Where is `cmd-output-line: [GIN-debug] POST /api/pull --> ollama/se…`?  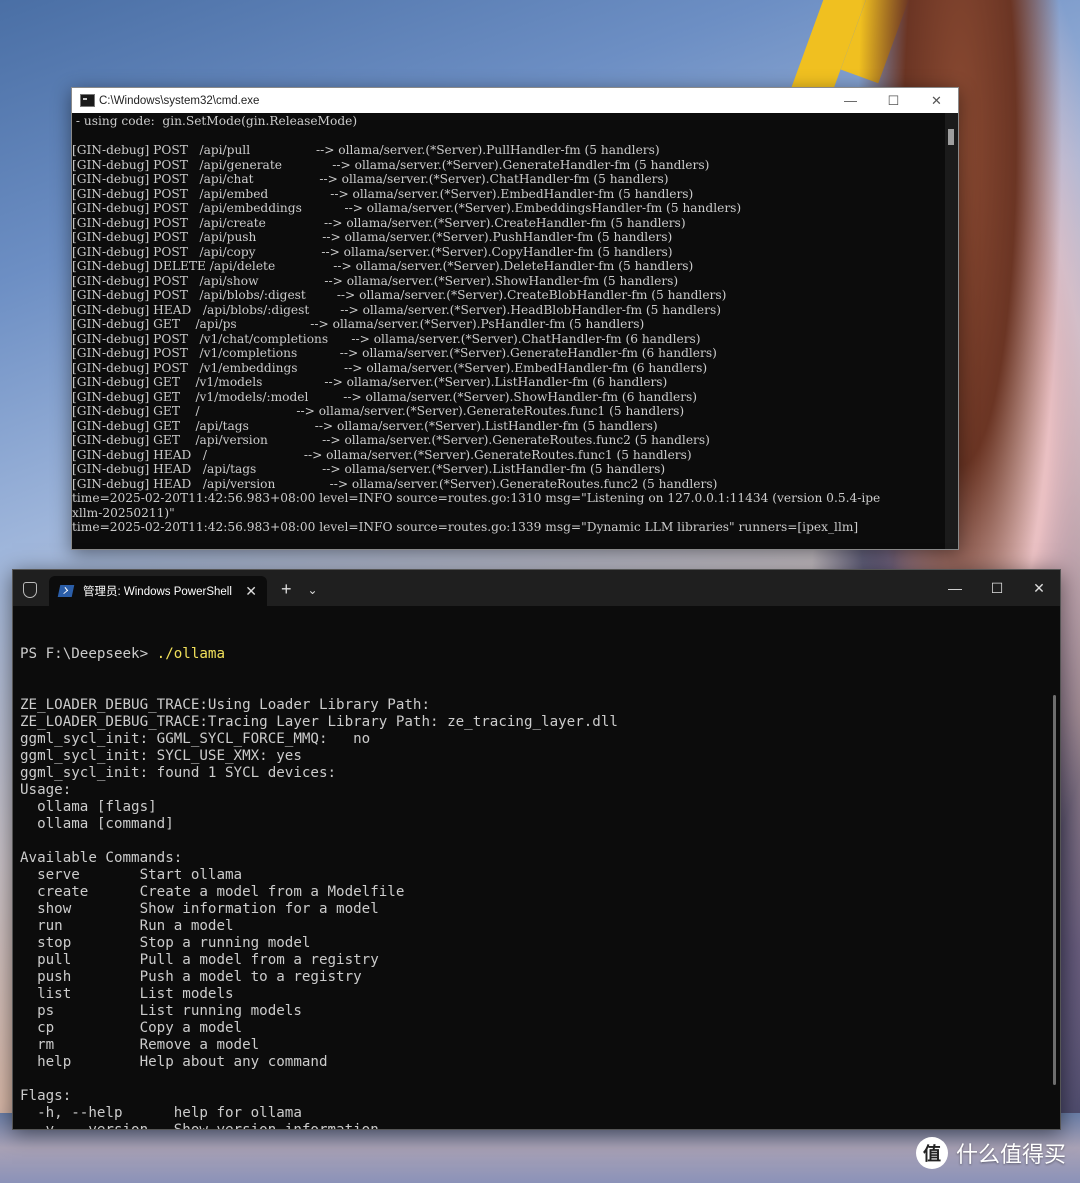 cmd-output-line: [GIN-debug] POST /api/pull --> ollama/se… is located at coordinates (366, 150).